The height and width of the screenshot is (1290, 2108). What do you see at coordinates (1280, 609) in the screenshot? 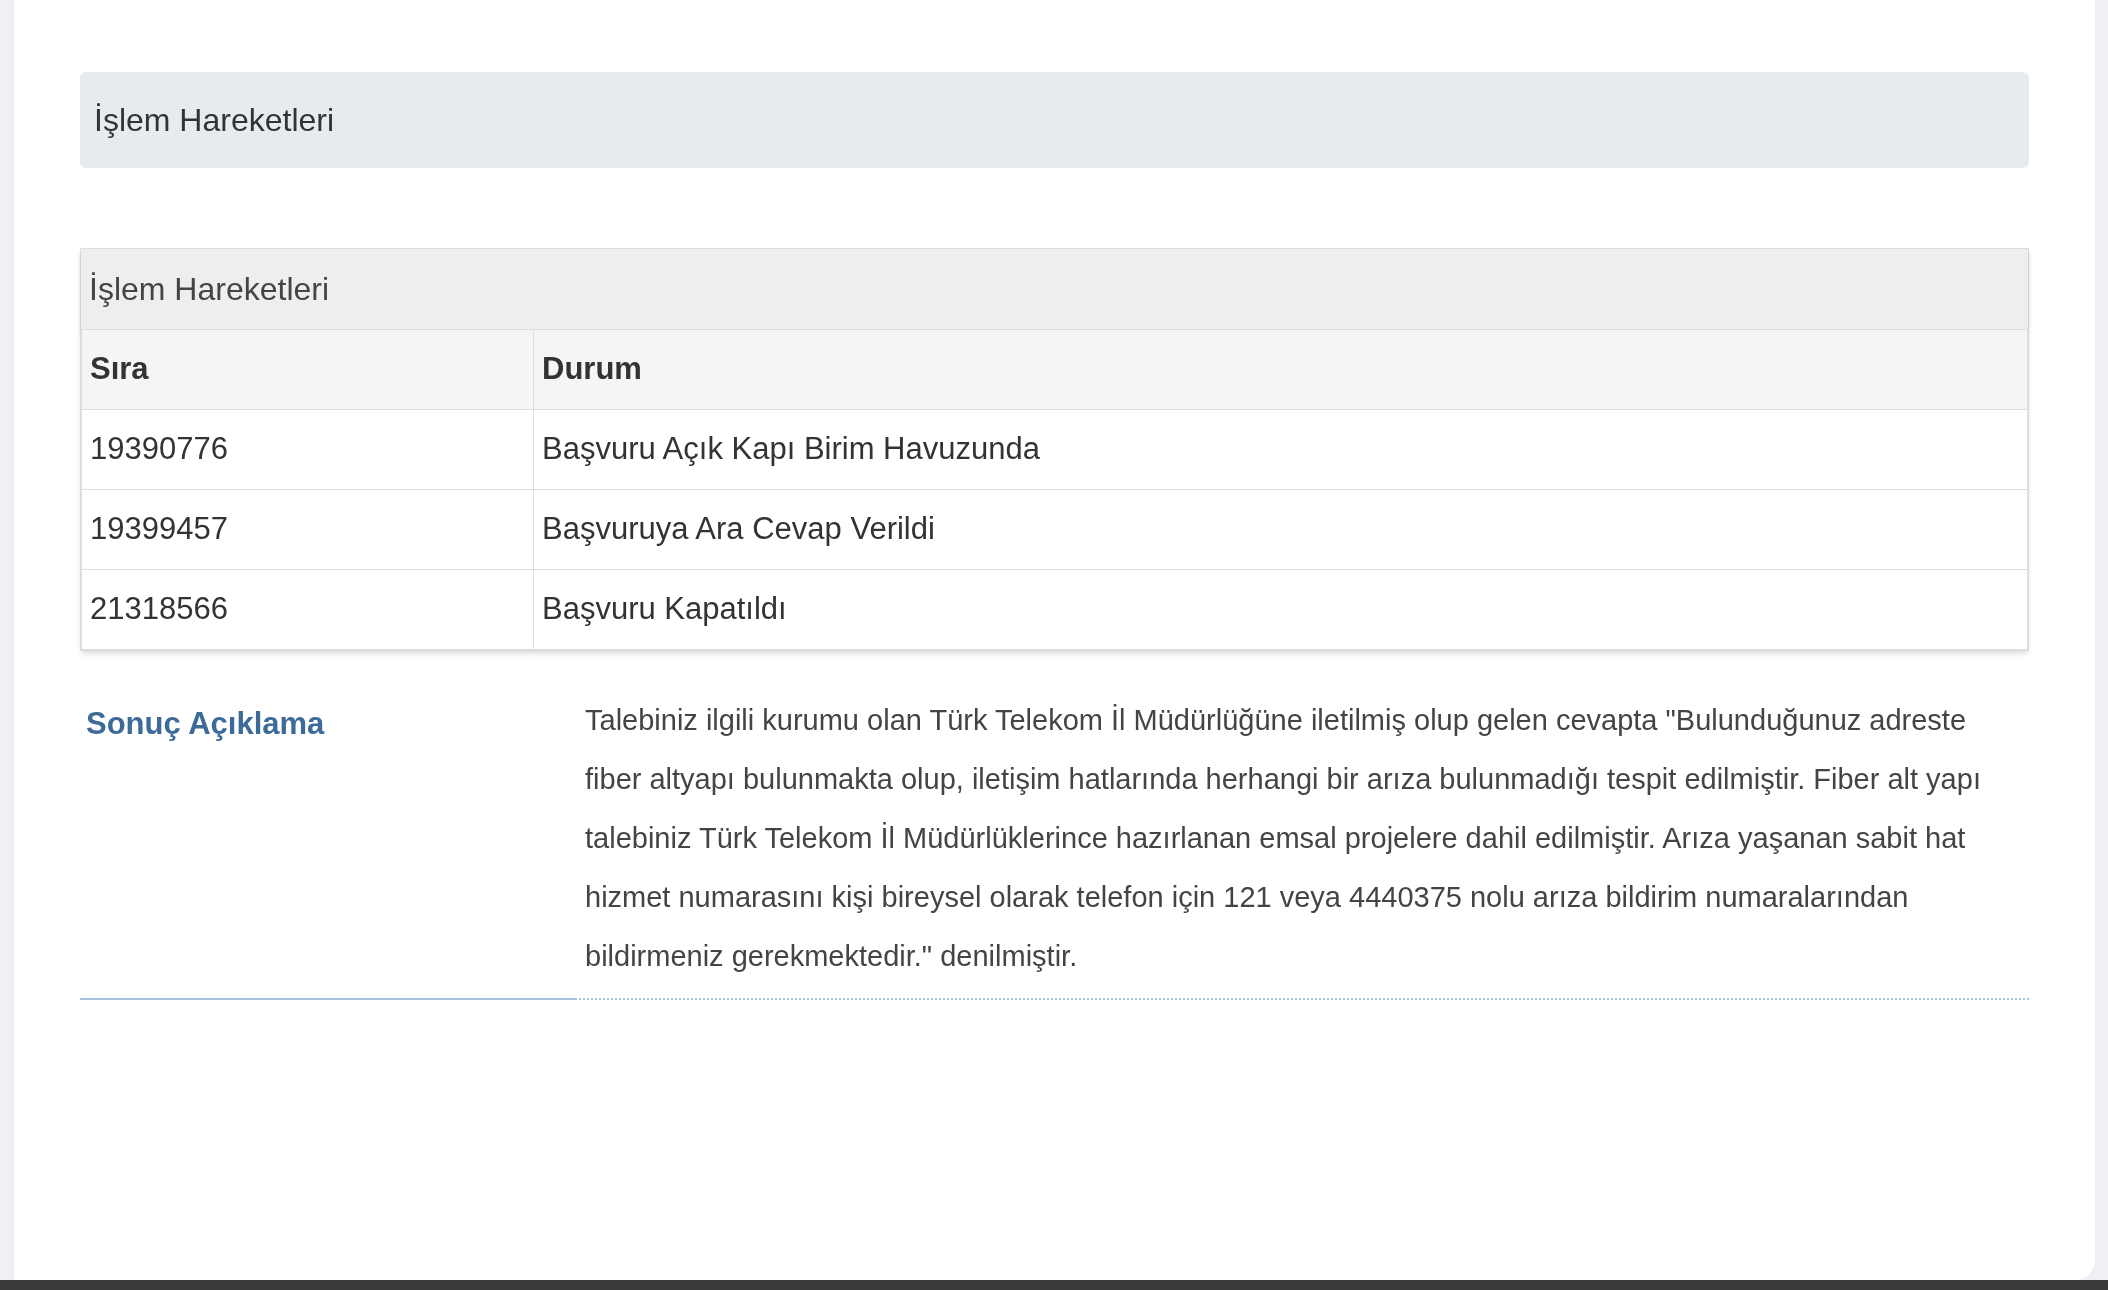
I see `table-cell: Başvuru Kapatıldı` at bounding box center [1280, 609].